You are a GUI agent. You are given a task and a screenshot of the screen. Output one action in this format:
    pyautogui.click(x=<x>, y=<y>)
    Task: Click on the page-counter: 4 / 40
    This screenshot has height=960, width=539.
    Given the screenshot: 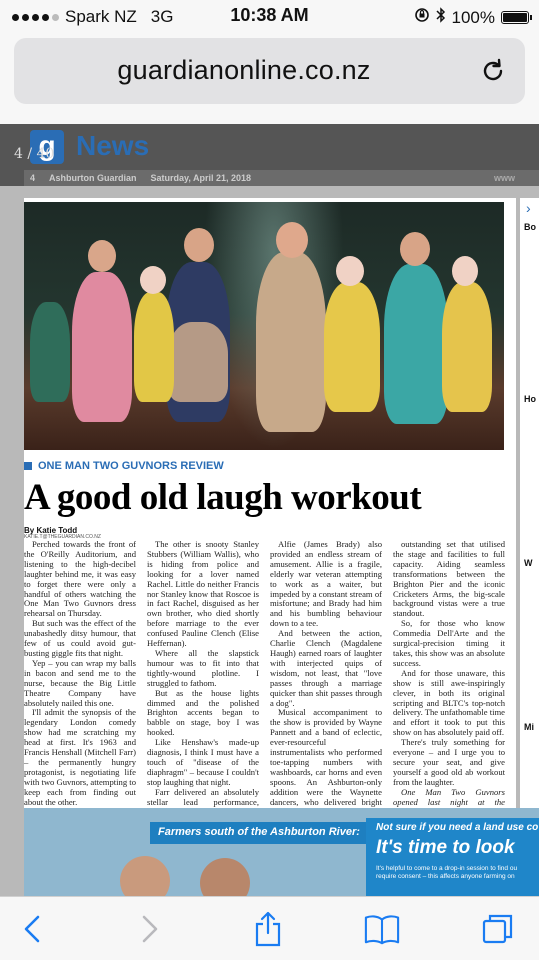 What is the action you would take?
    pyautogui.click(x=34, y=154)
    